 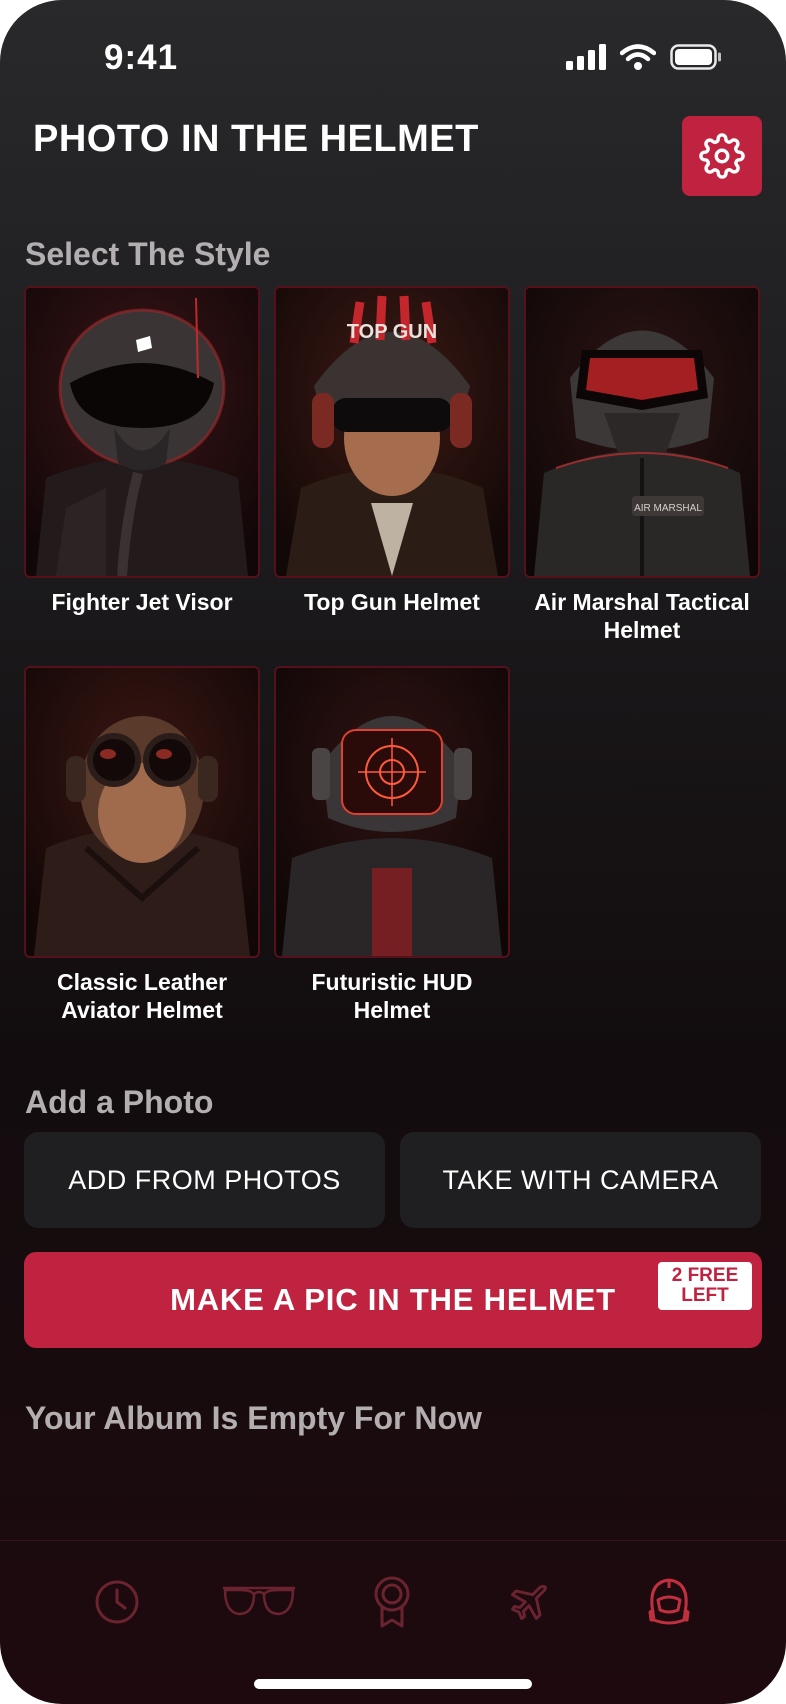 I want to click on style-card-futuristic-hud-helmet: Futuristic HUD Helmet, so click(x=392, y=845).